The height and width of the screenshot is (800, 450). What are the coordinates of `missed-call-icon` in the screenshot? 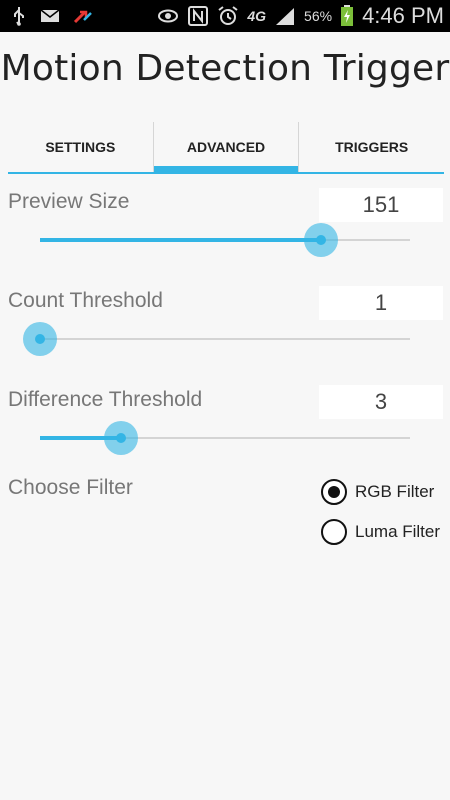 It's located at (82, 17).